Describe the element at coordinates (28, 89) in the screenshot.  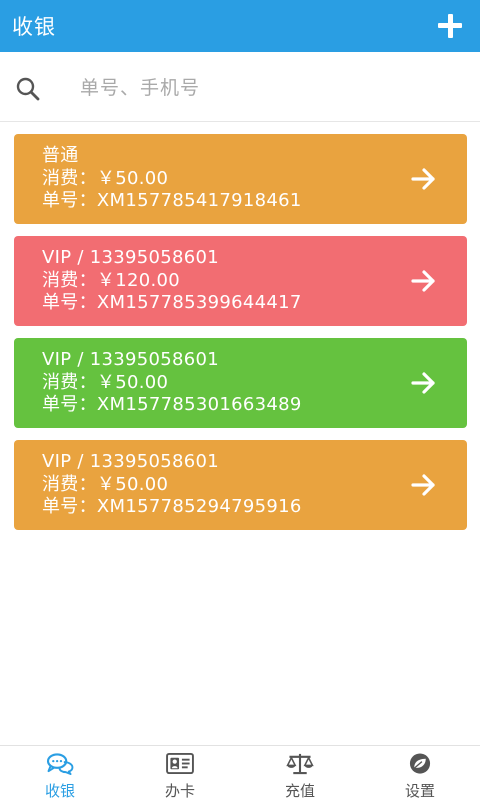
I see `search-icon` at that location.